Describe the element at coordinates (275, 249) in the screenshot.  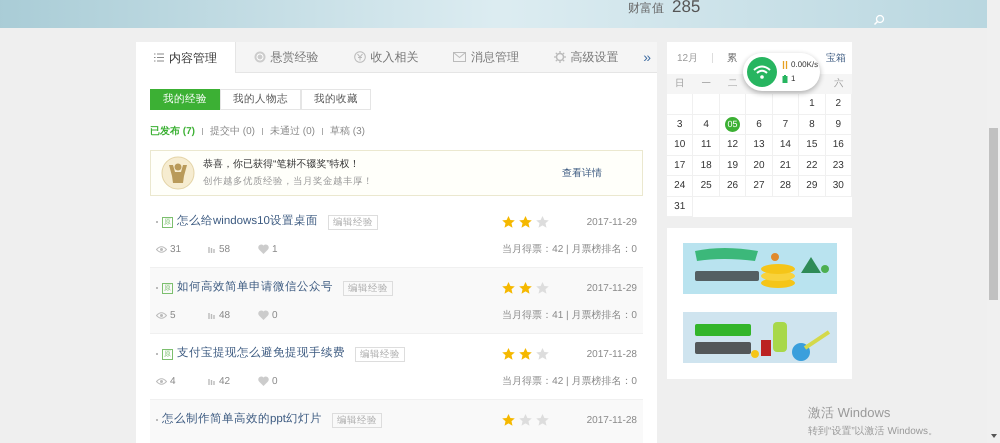
I see `like-count: 1` at that location.